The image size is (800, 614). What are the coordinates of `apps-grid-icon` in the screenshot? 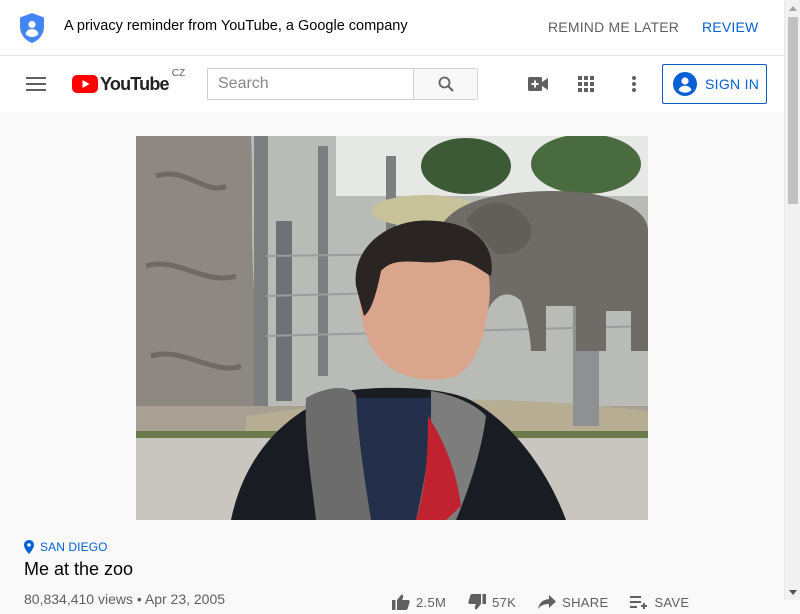 It's located at (586, 84).